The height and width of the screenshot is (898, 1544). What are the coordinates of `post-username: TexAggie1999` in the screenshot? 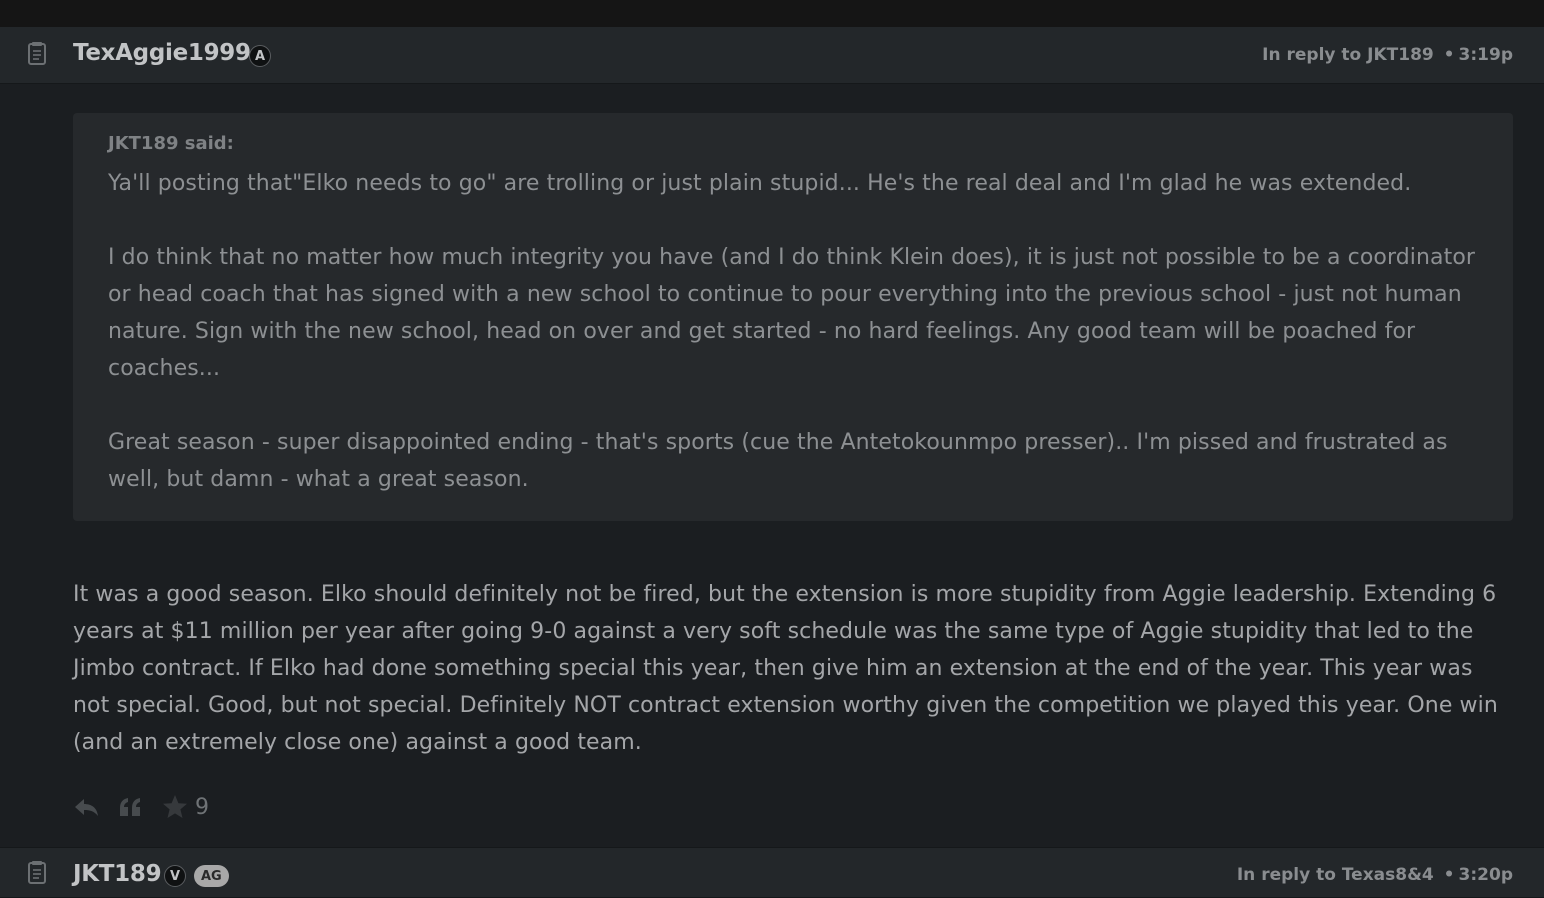 It's located at (162, 53).